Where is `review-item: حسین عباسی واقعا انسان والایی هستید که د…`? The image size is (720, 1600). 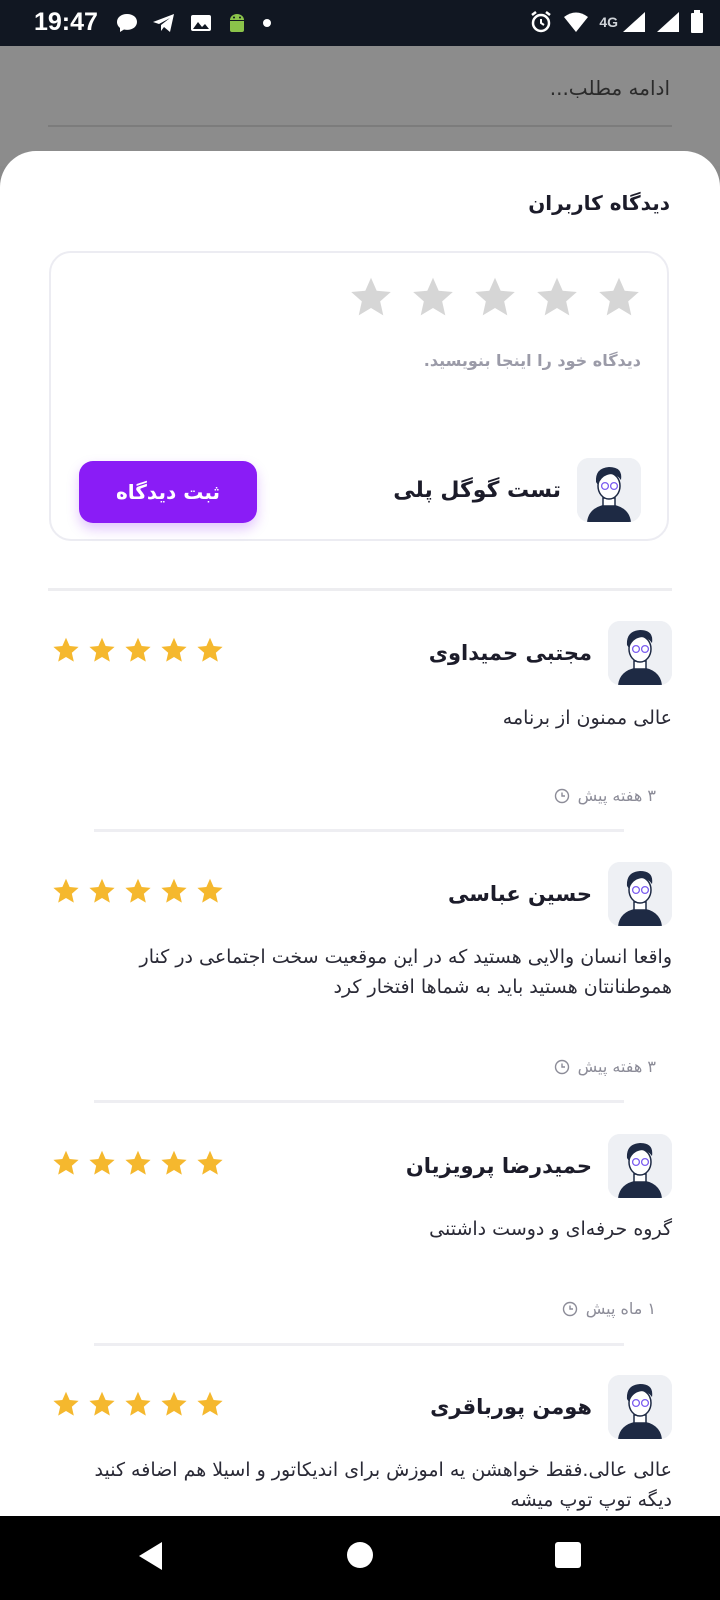 review-item: حسین عباسی واقعا انسان والایی هستید که د… is located at coordinates (360, 997).